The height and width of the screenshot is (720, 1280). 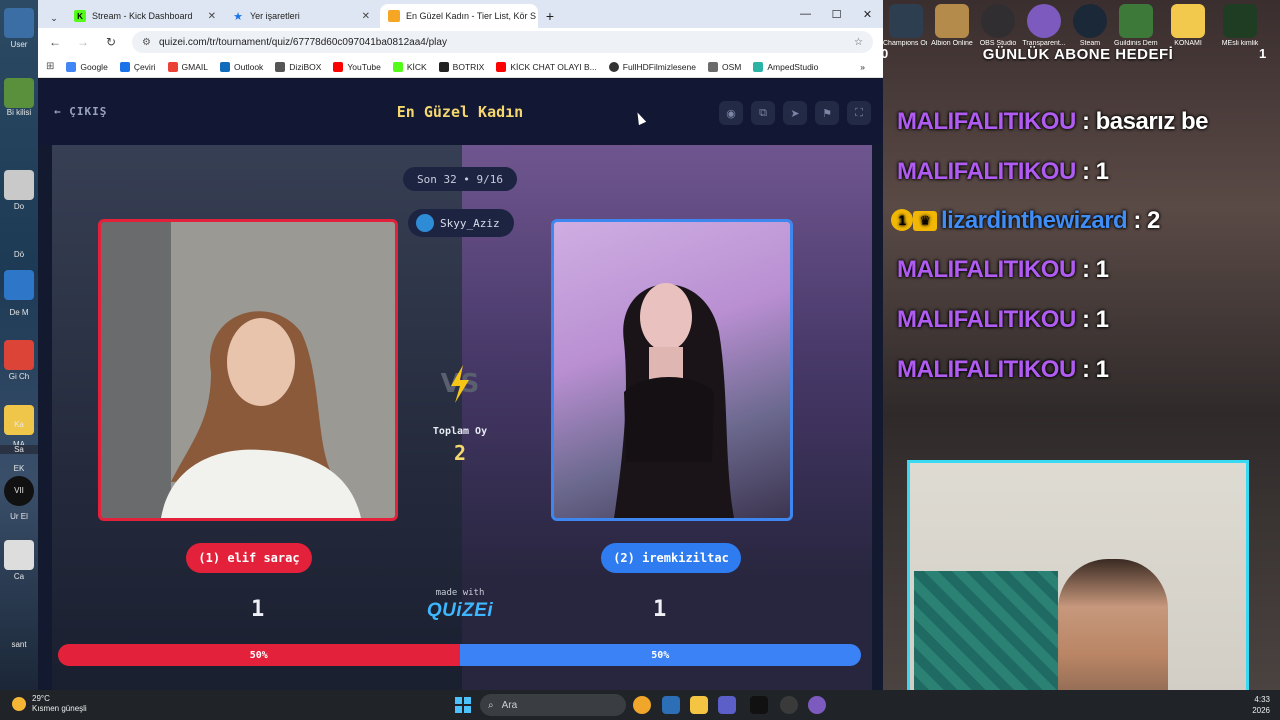 I want to click on system-clock: 4:33 2026, so click(x=1261, y=705).